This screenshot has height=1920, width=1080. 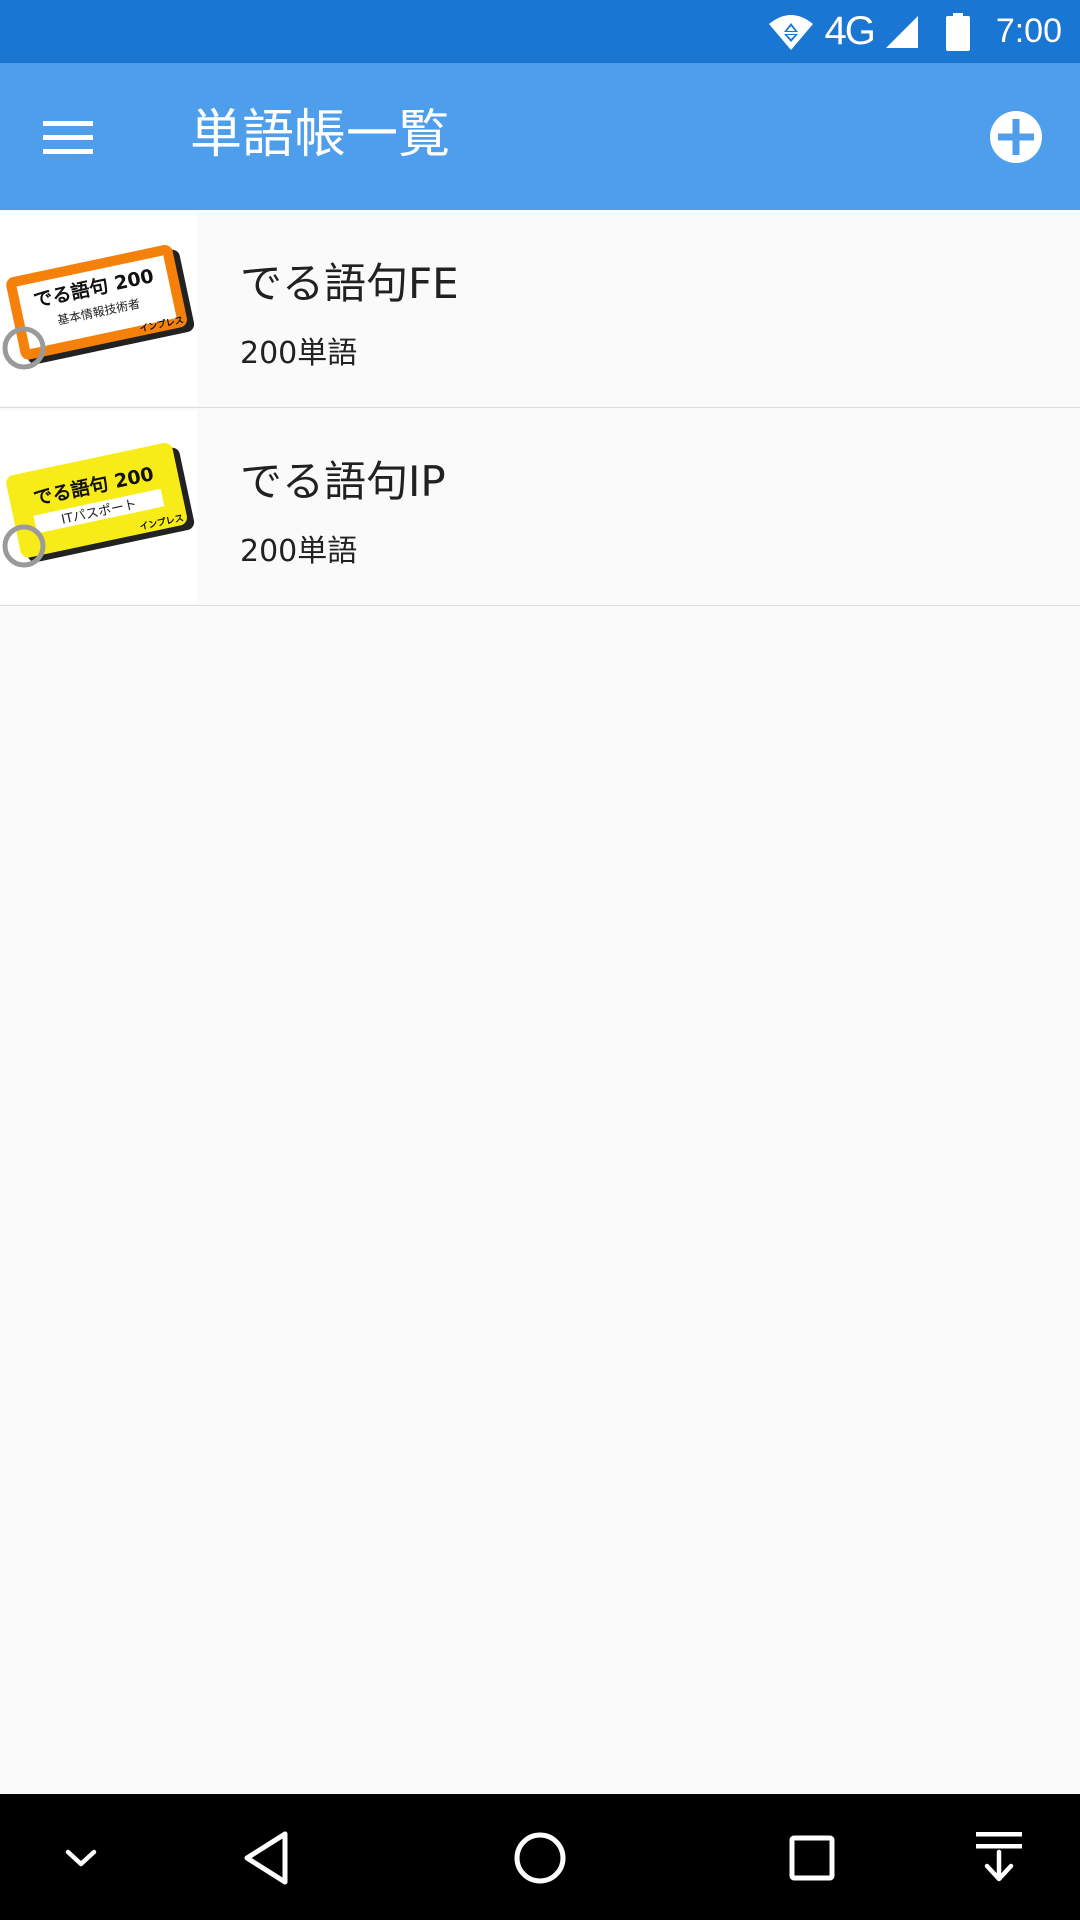 What do you see at coordinates (957, 31) in the screenshot?
I see `battery-icon` at bounding box center [957, 31].